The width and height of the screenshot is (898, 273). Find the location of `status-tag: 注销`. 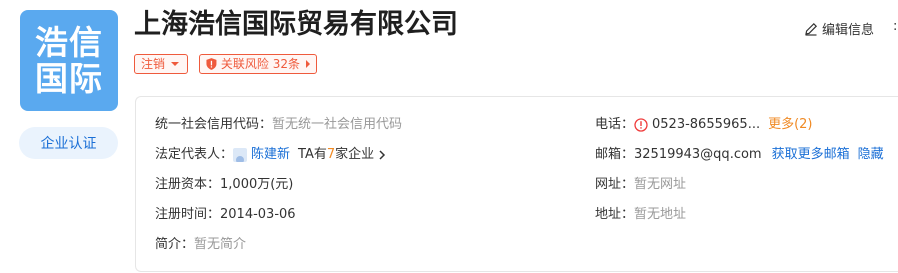

status-tag: 注销 is located at coordinates (161, 64).